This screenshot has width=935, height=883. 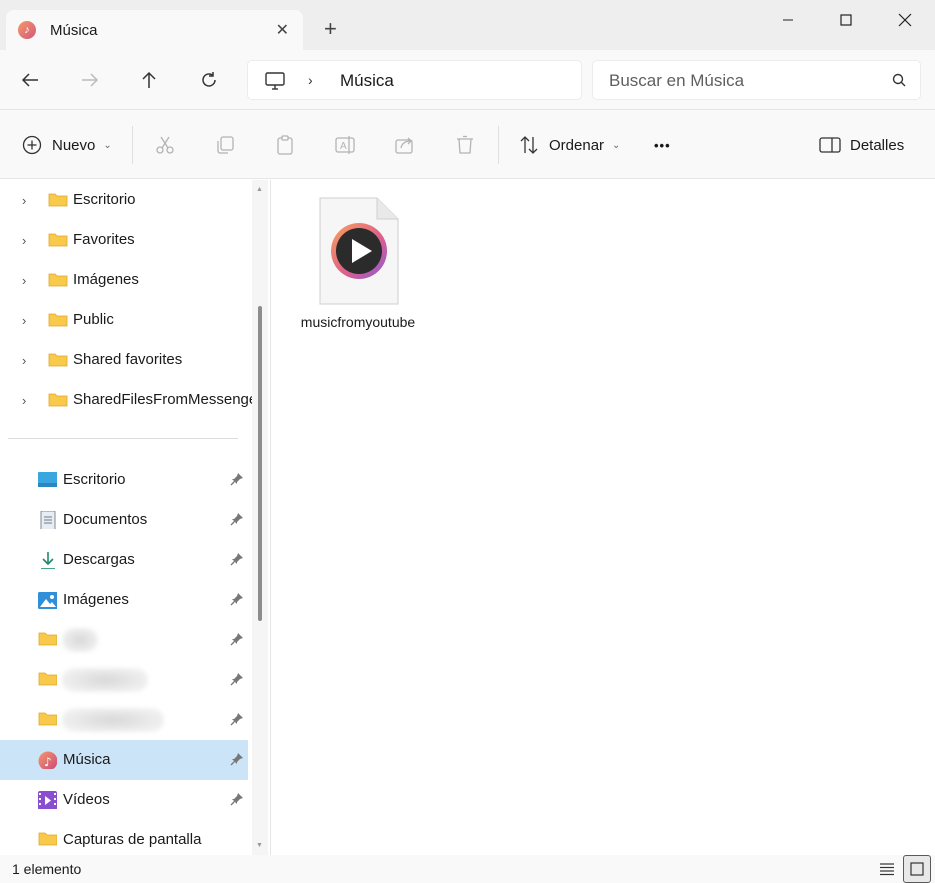 I want to click on tree-item-escritorio: › Escritorio, so click(x=124, y=200).